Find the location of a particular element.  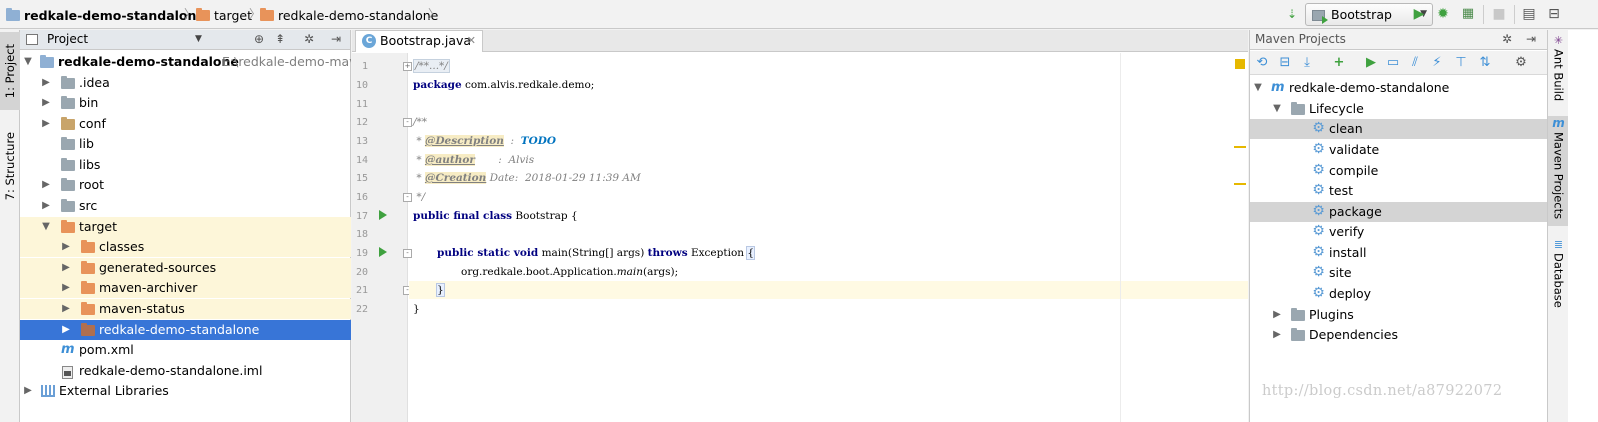

code-line-1: /**...*/ is located at coordinates (828, 66).